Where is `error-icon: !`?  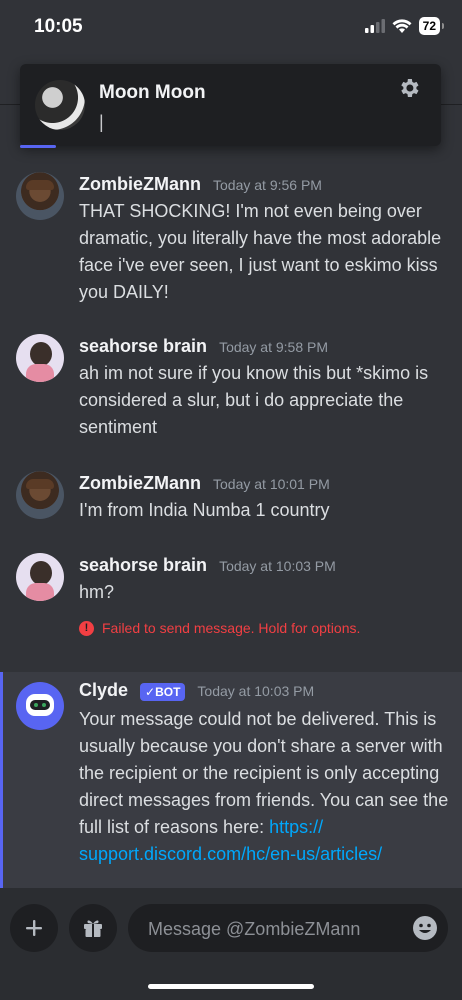 error-icon: ! is located at coordinates (86, 628).